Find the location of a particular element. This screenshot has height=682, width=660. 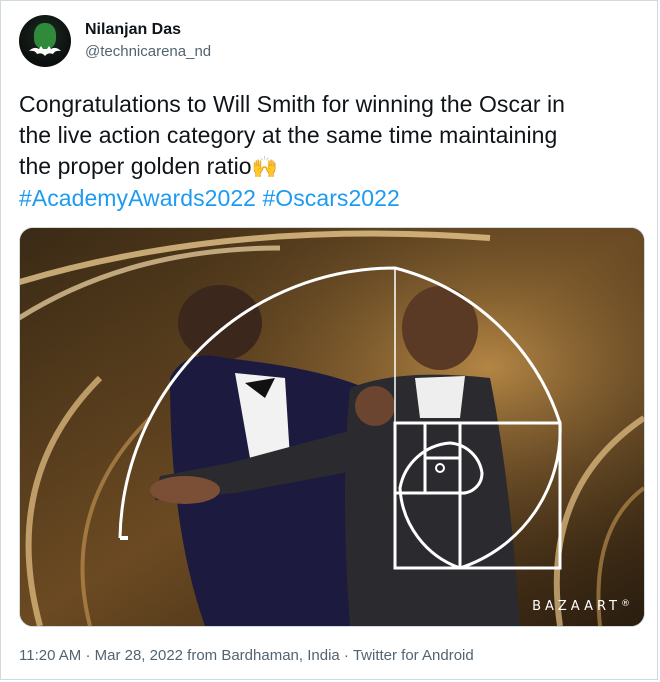

tweet-client: Twitter for Android is located at coordinates (413, 655).